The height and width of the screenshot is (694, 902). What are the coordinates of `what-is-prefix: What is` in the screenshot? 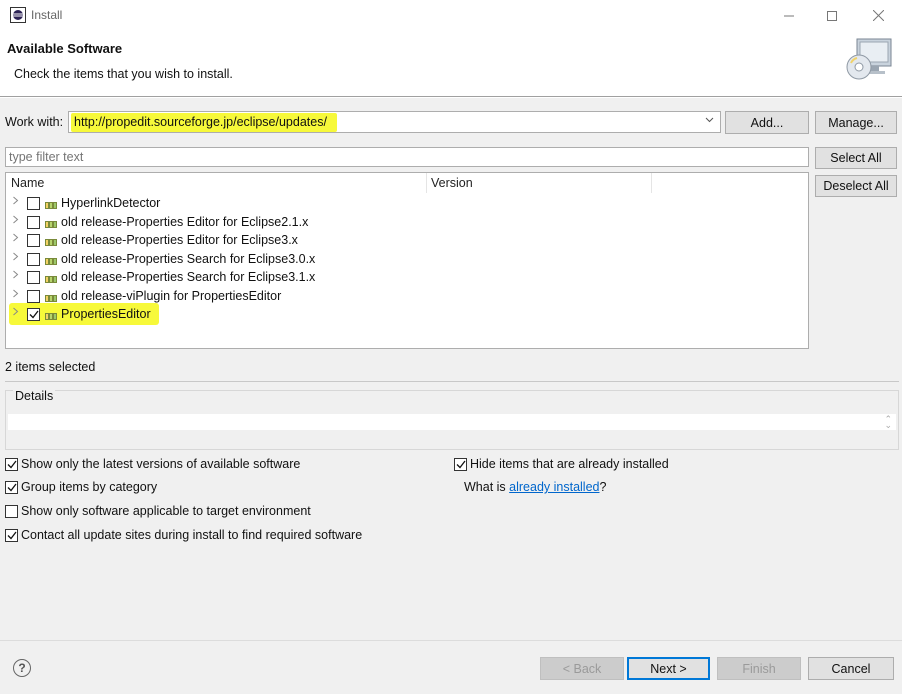 It's located at (487, 487).